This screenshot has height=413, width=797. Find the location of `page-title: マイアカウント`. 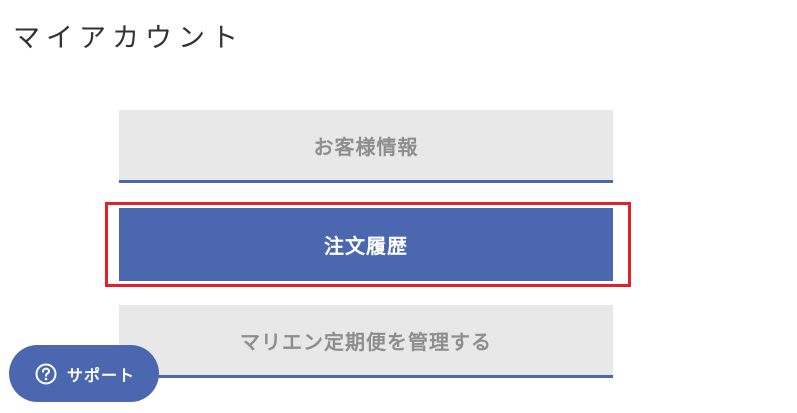

page-title: マイアカウント is located at coordinates (128, 38).